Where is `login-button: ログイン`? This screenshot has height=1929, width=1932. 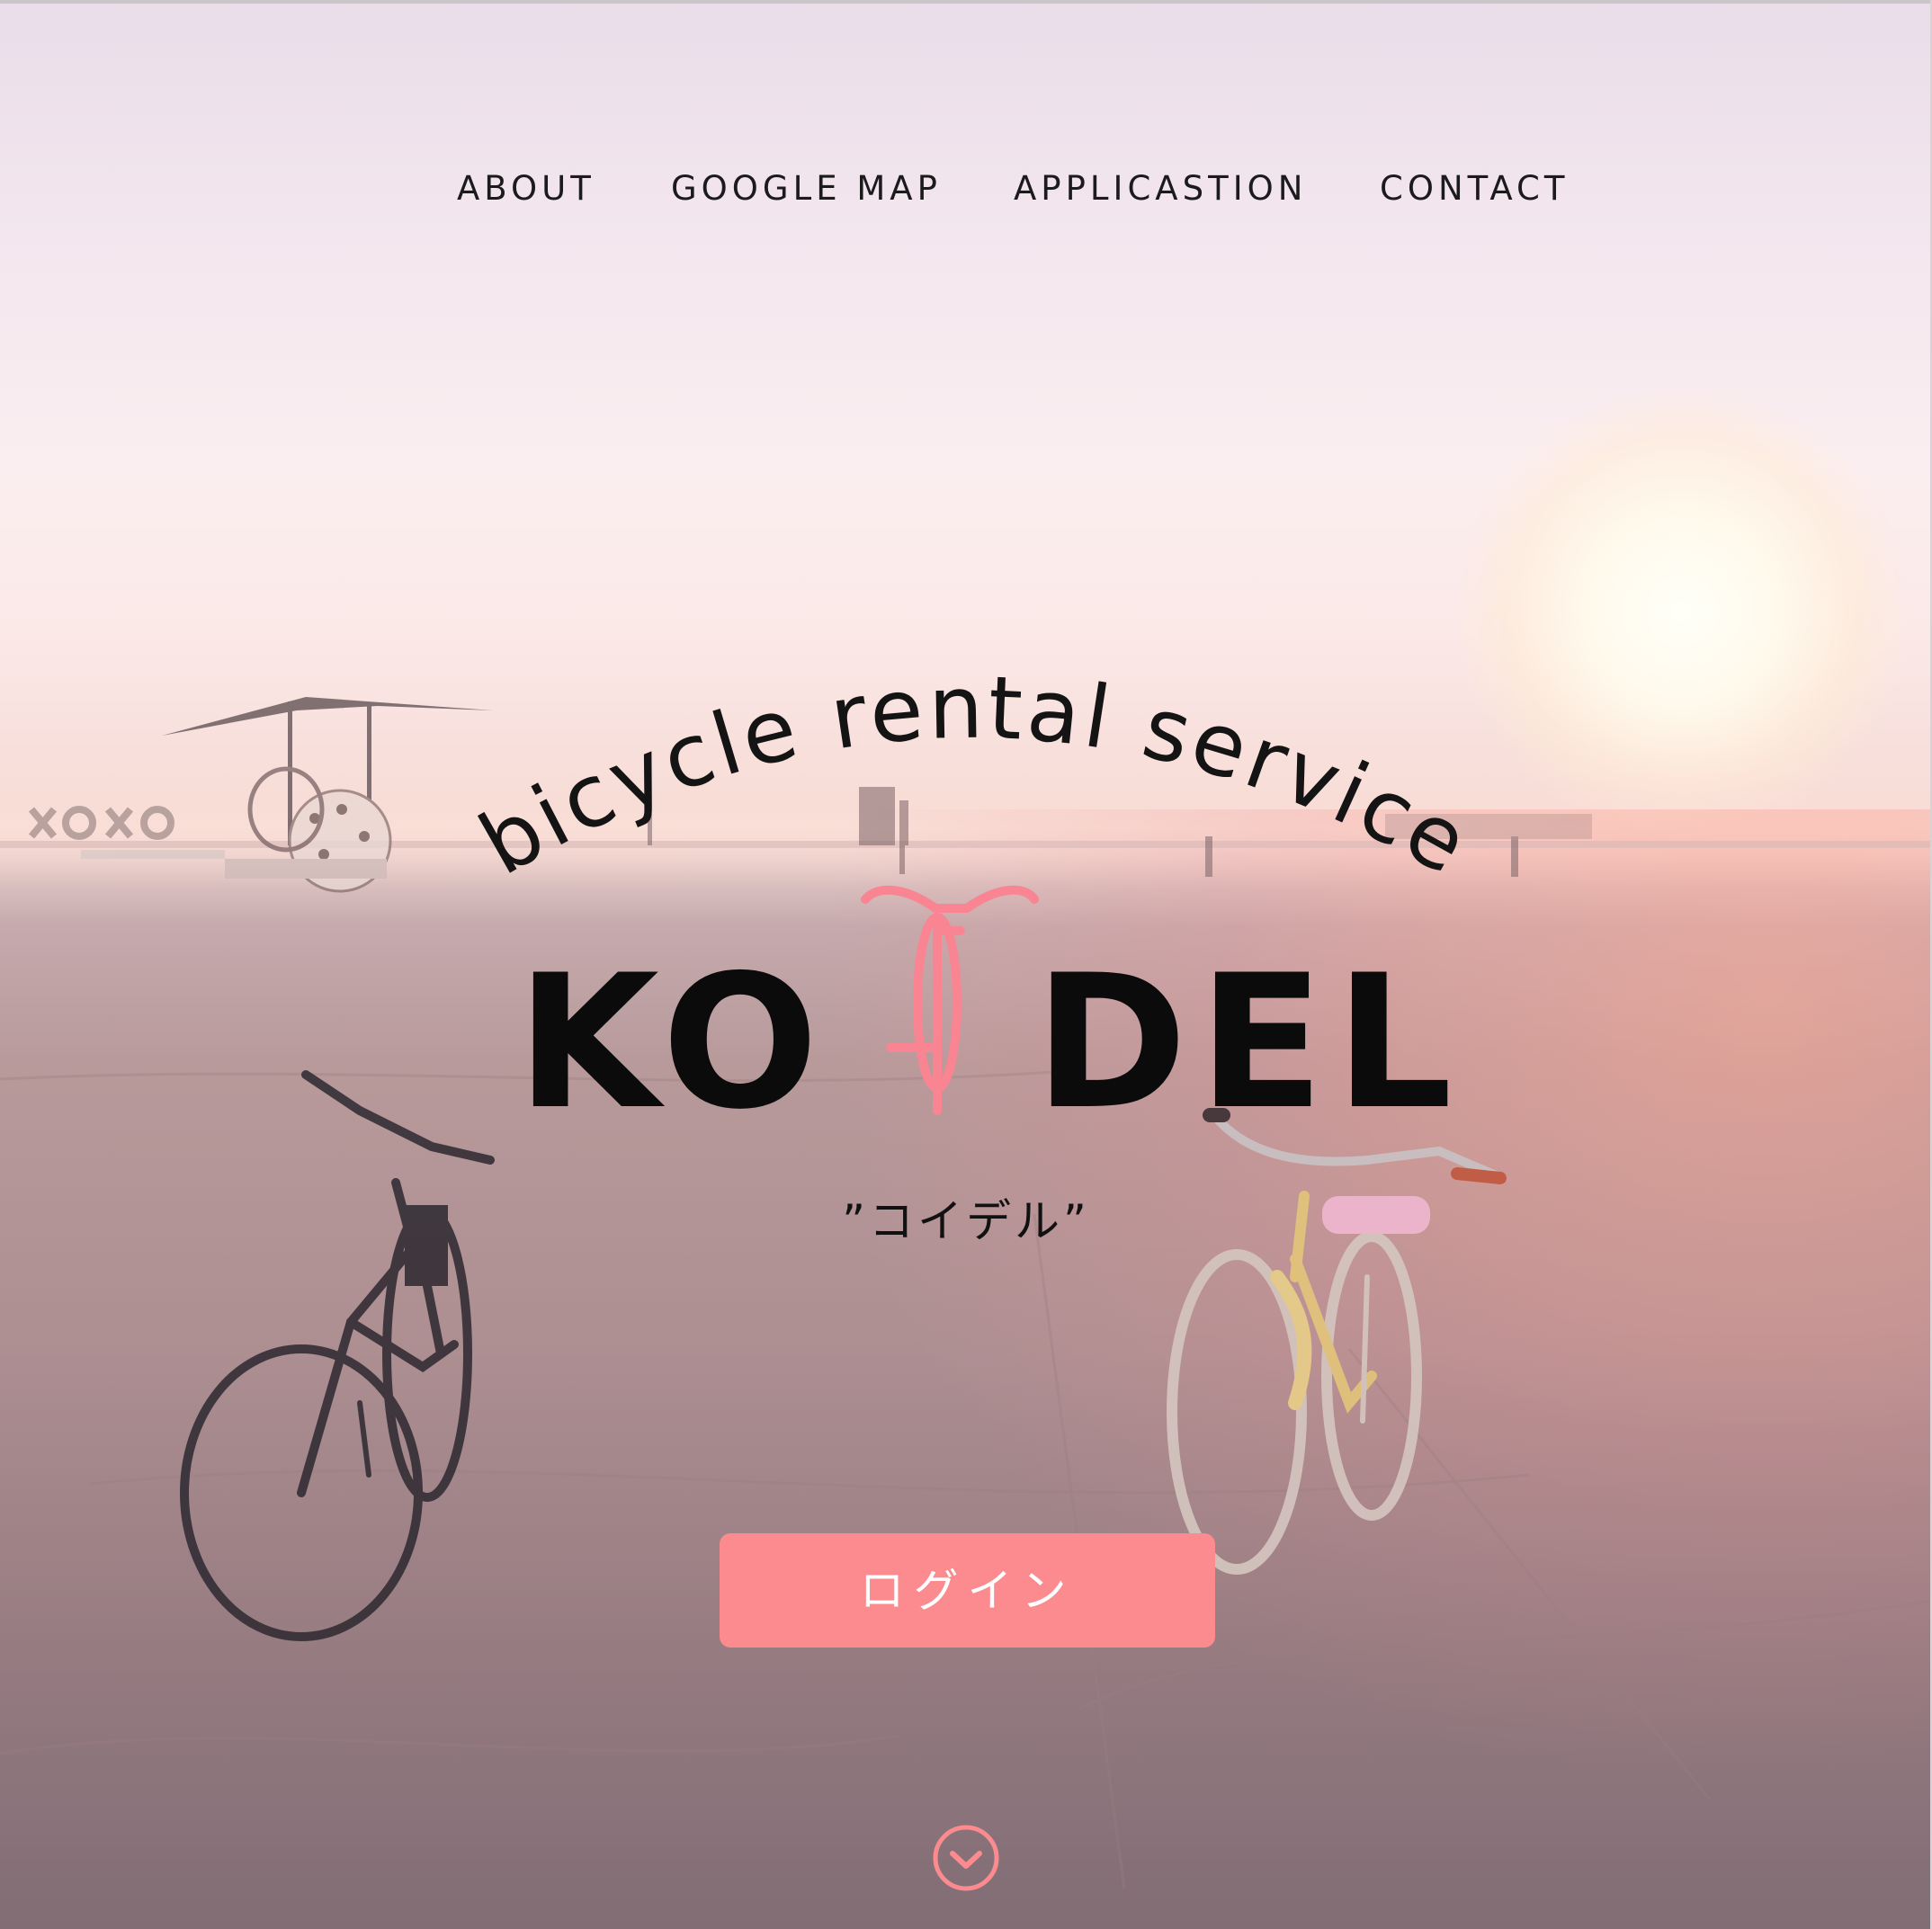 login-button: ログイン is located at coordinates (967, 1590).